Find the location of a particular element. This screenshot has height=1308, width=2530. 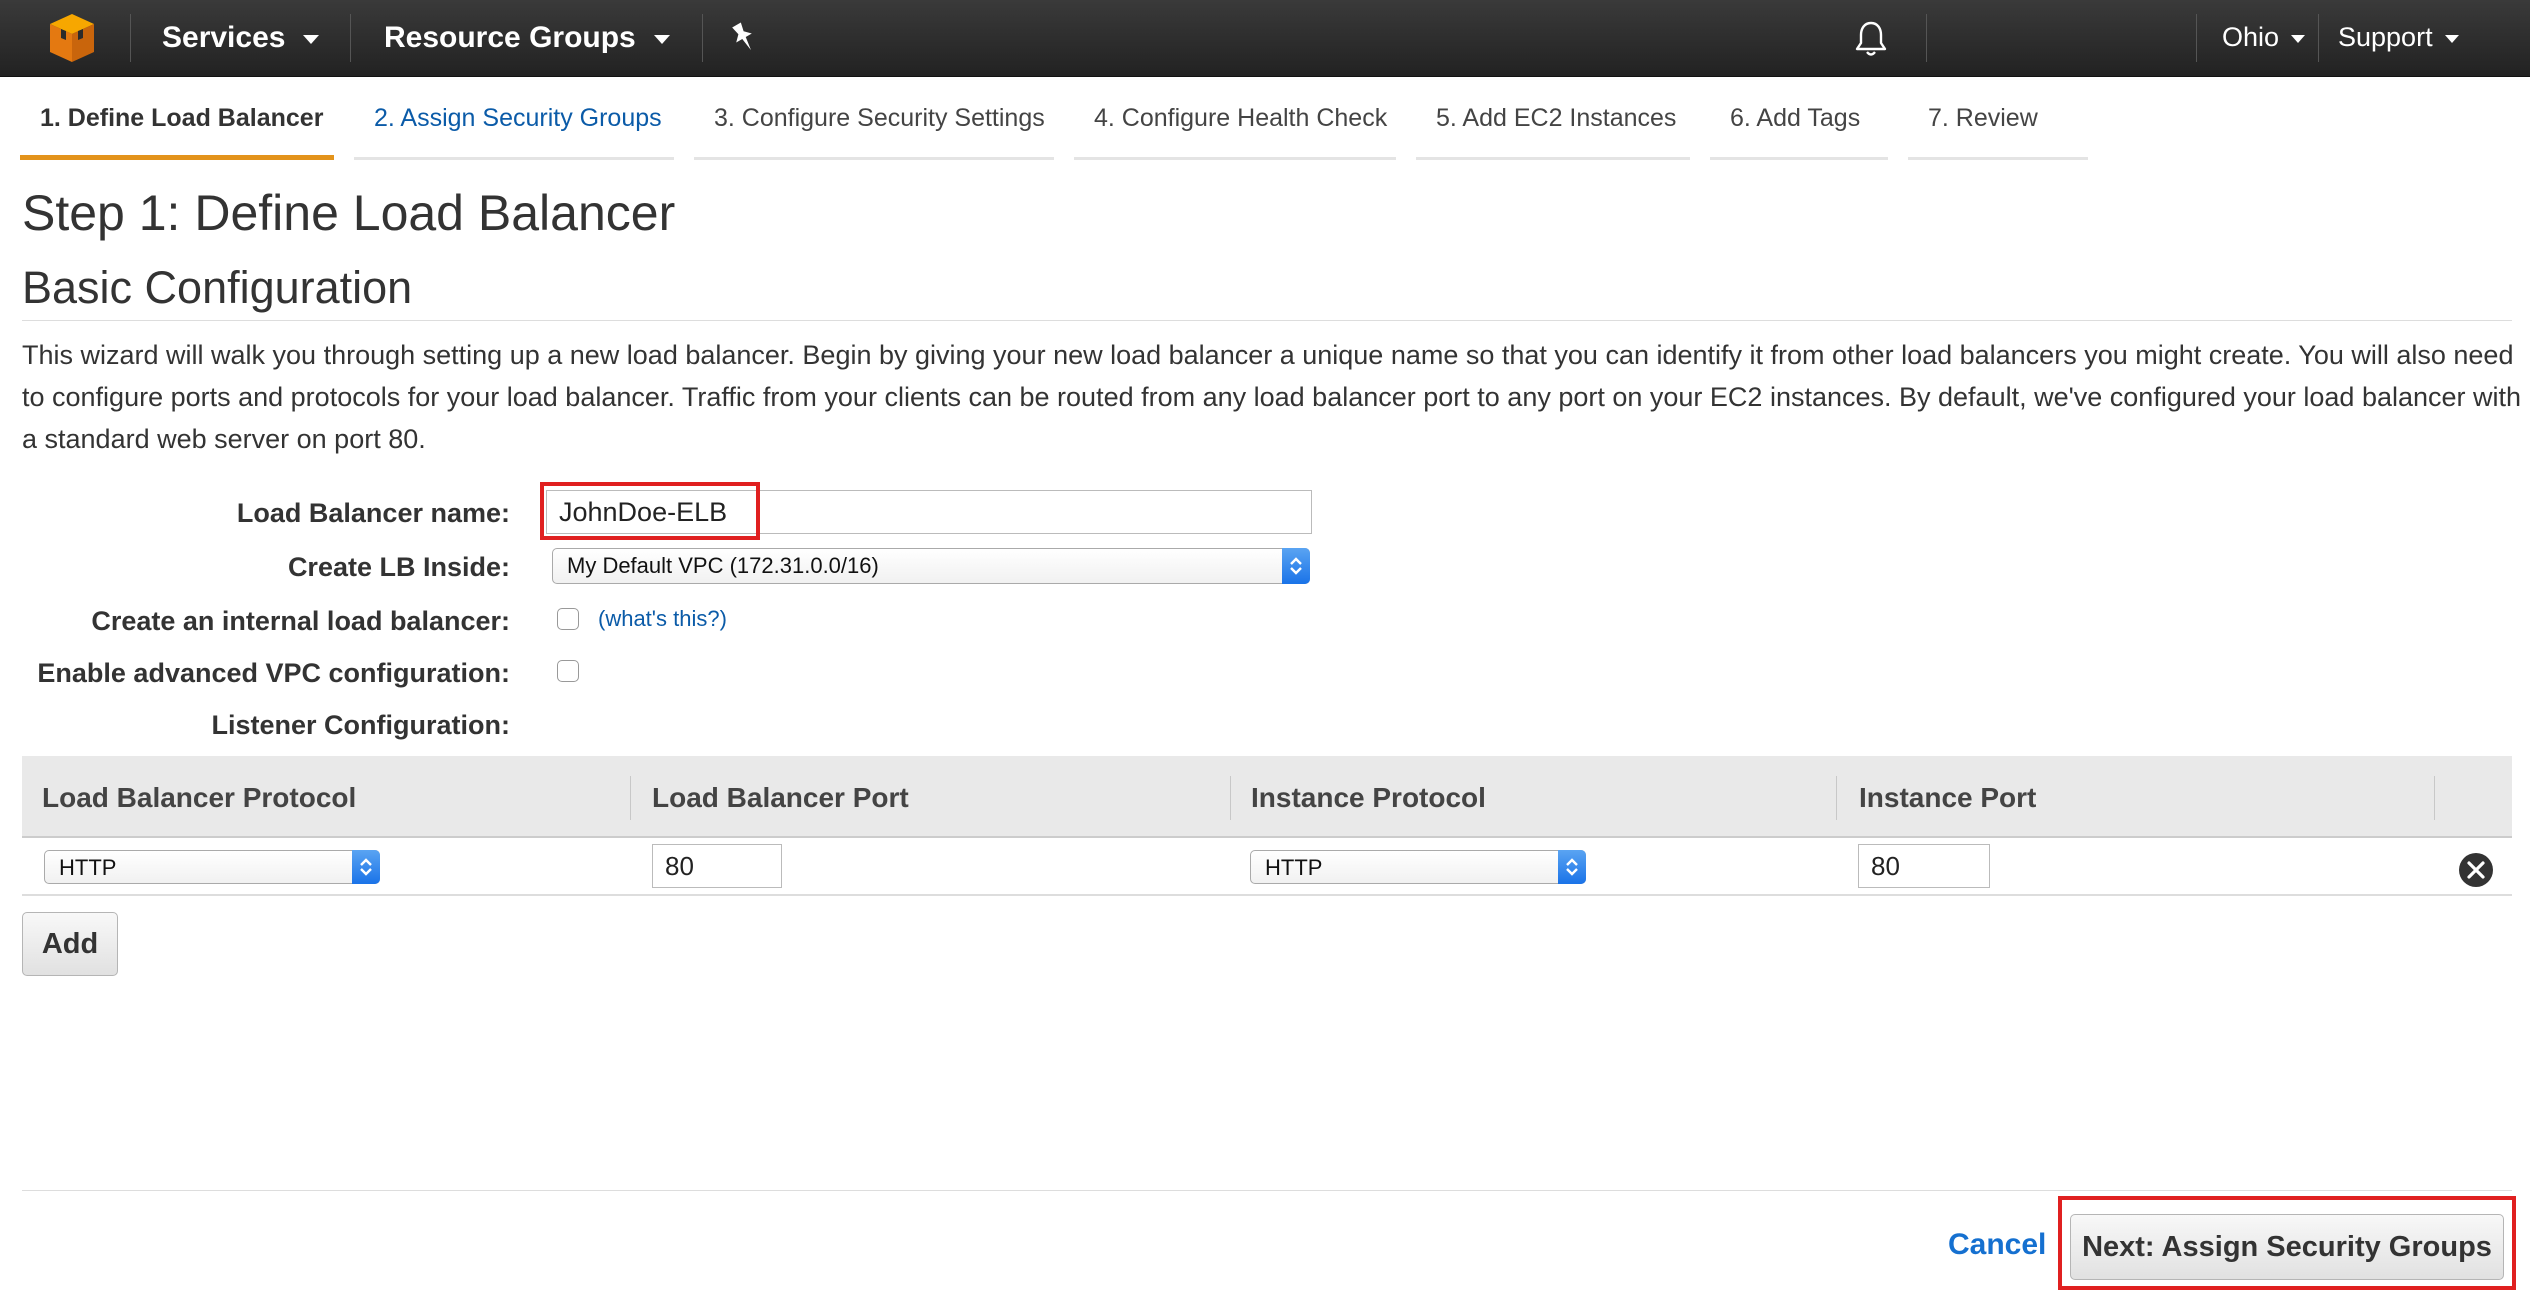

column-header-instance-protocol: Instance Protocol is located at coordinates (1368, 797).